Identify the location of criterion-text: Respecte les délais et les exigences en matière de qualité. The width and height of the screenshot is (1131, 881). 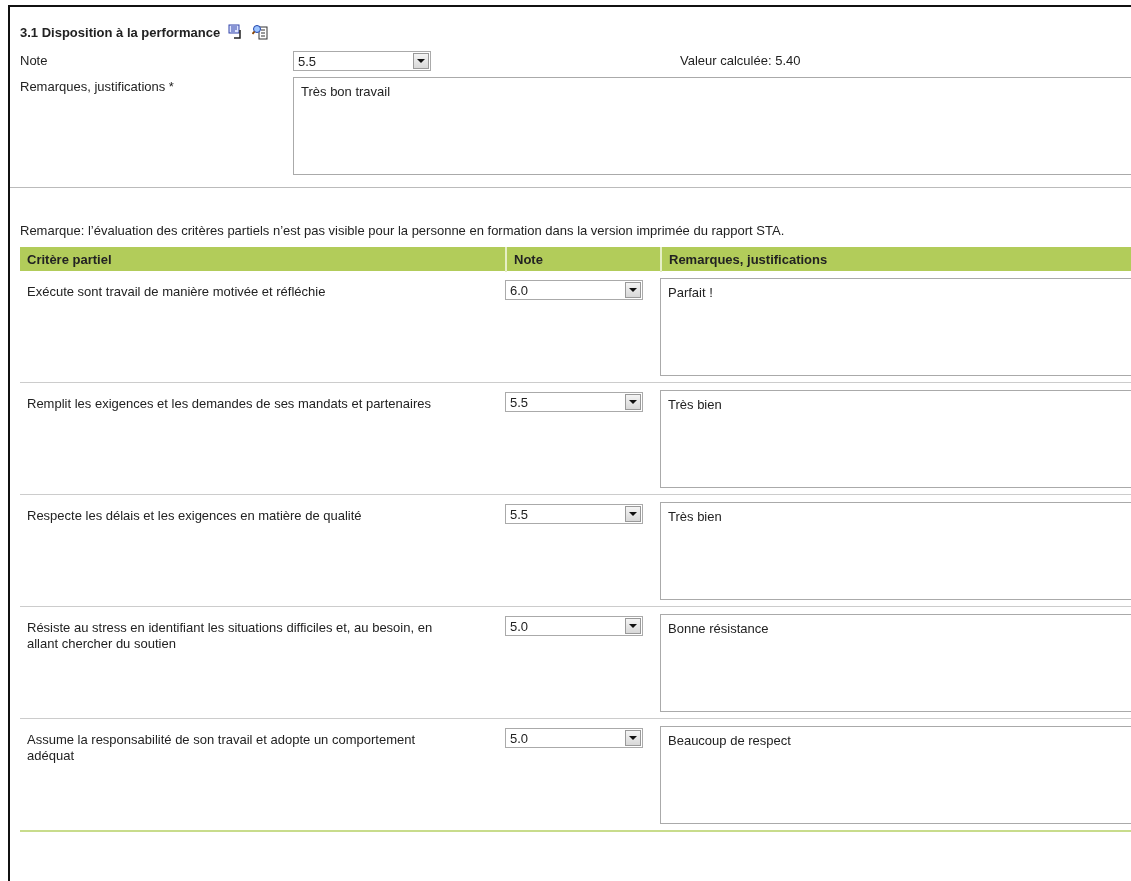
(194, 516).